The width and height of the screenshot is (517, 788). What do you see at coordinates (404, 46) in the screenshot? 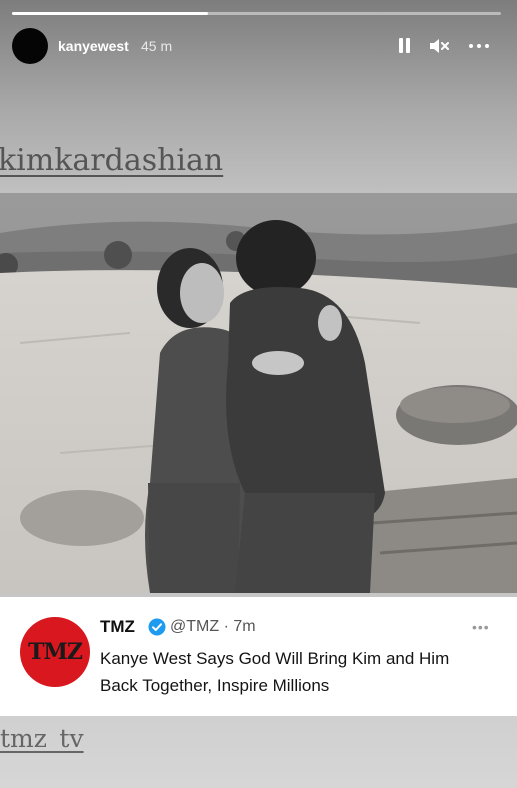
I see `pause-icon` at bounding box center [404, 46].